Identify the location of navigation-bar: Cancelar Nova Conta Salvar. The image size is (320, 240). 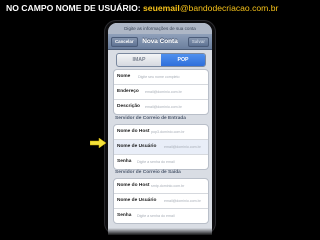
(160, 42).